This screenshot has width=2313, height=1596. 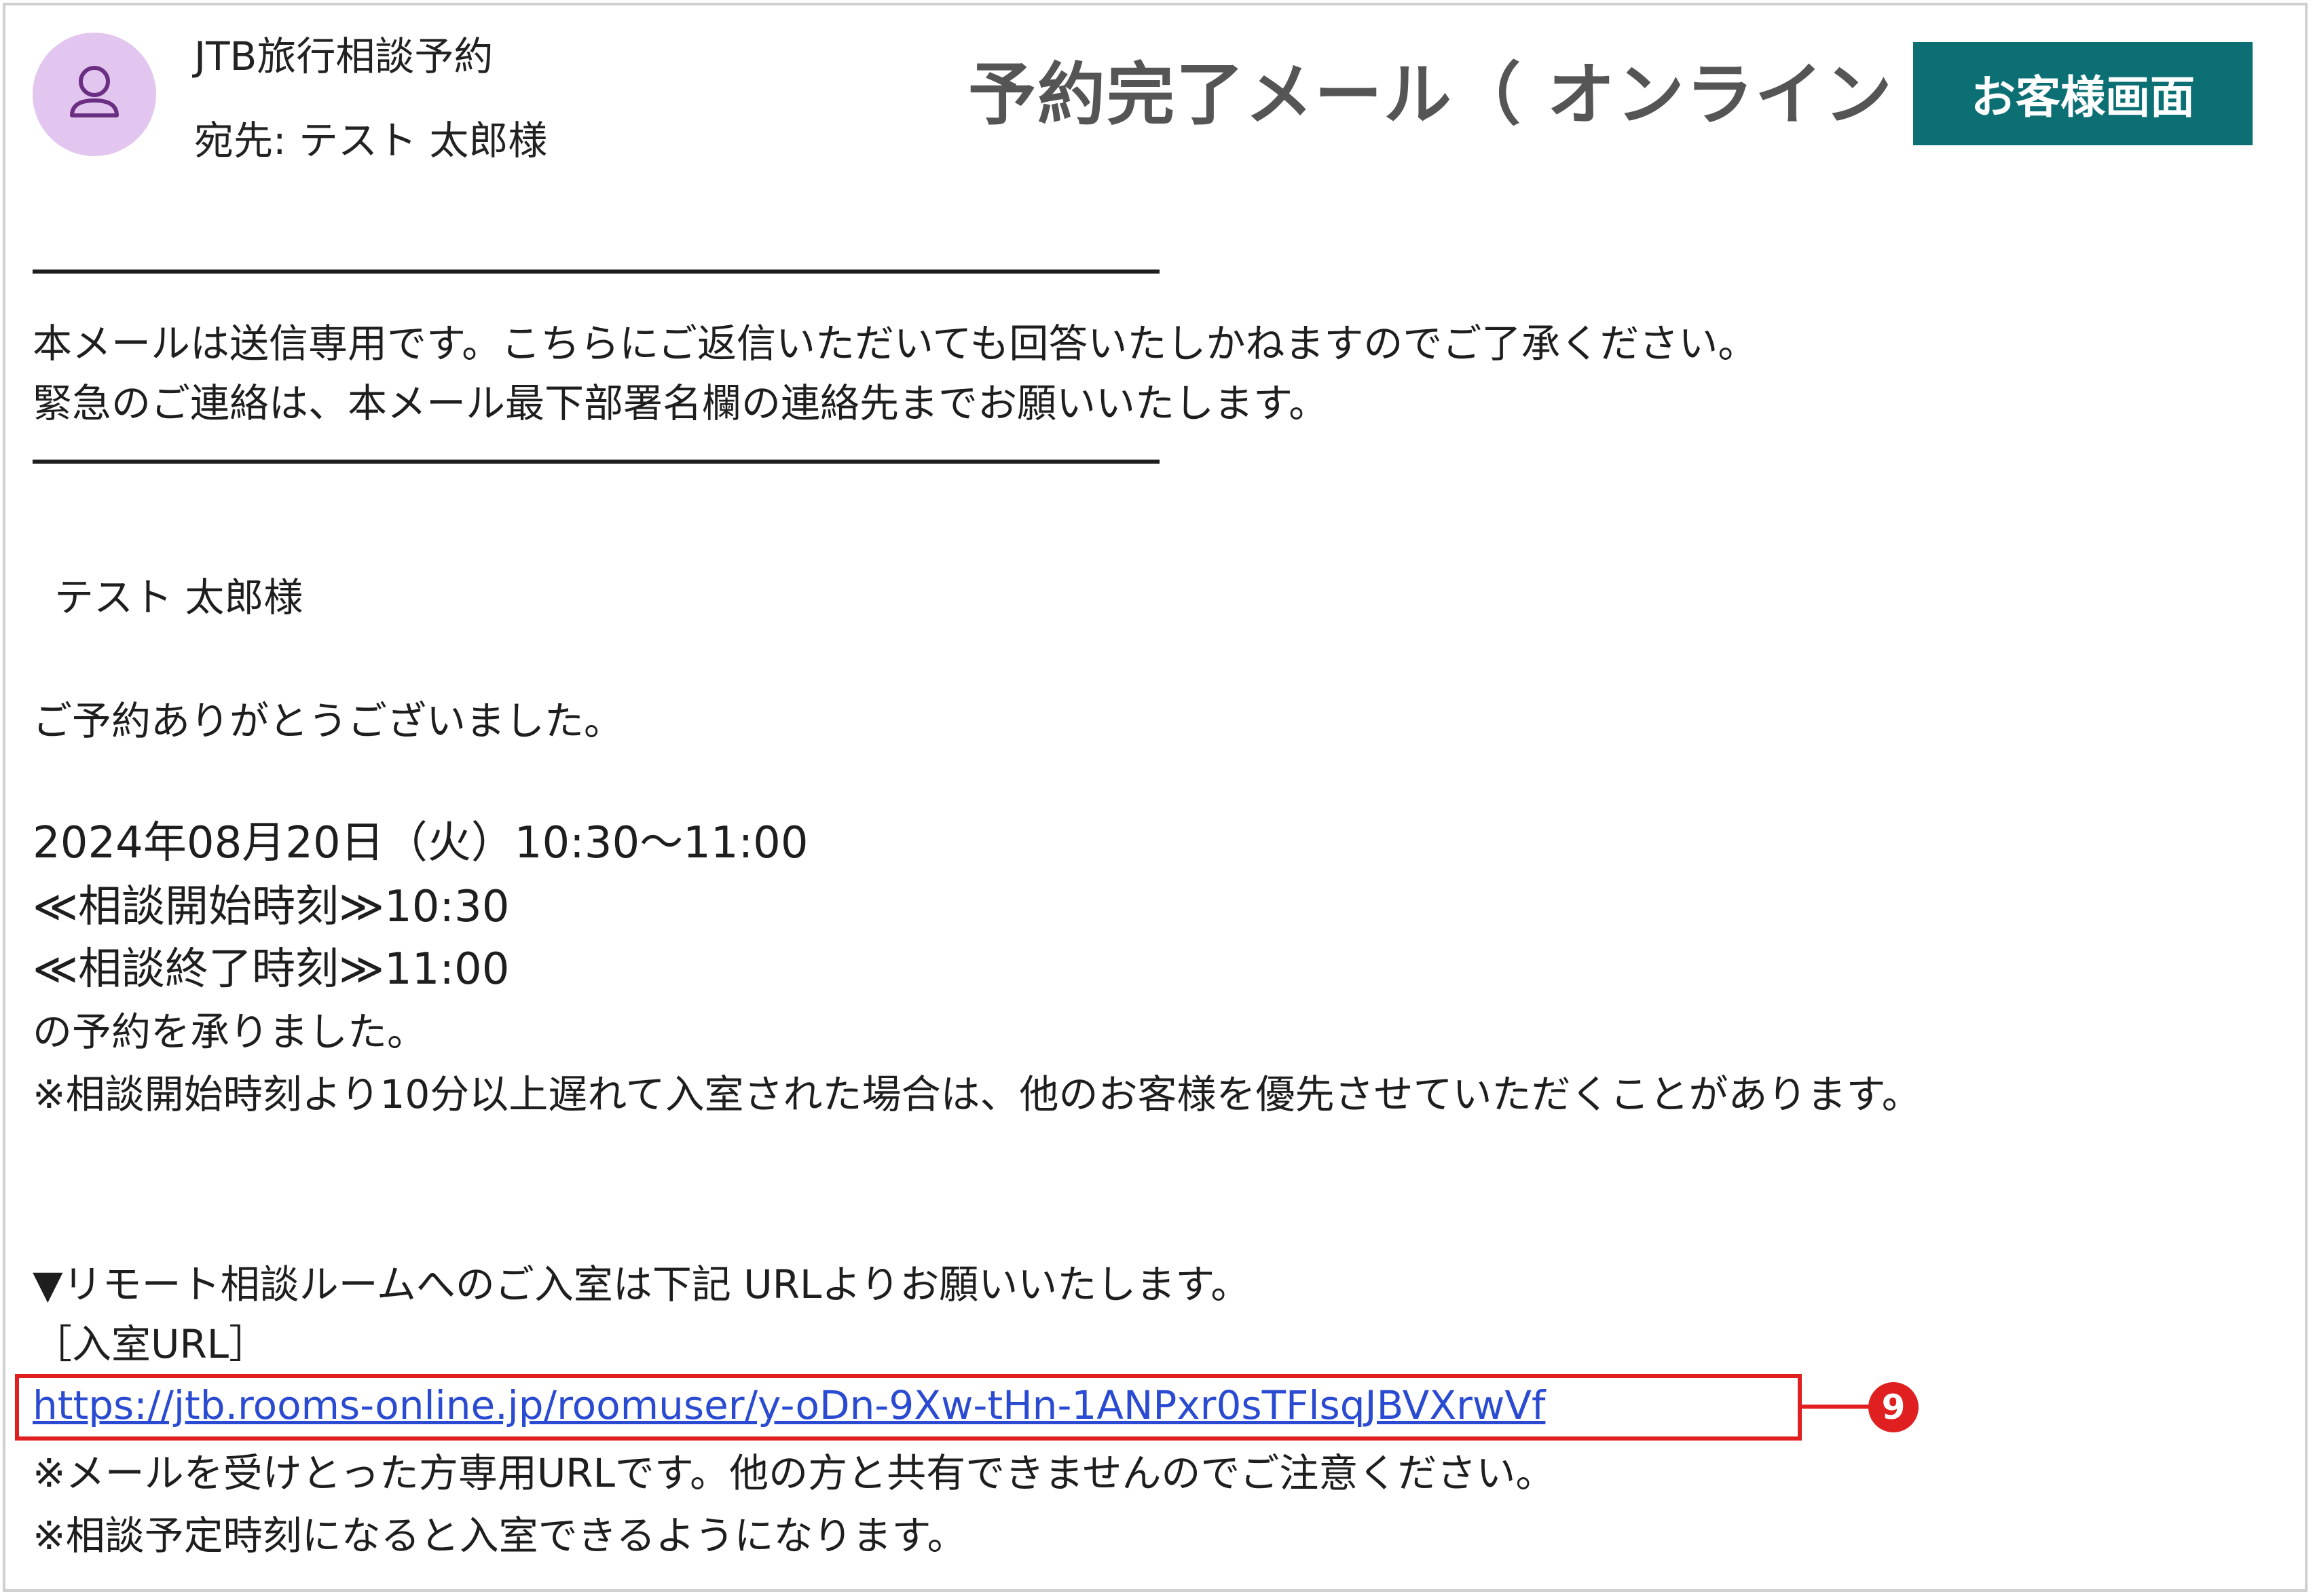 What do you see at coordinates (179, 597) in the screenshot?
I see `greeting-name: テスト 太郎様` at bounding box center [179, 597].